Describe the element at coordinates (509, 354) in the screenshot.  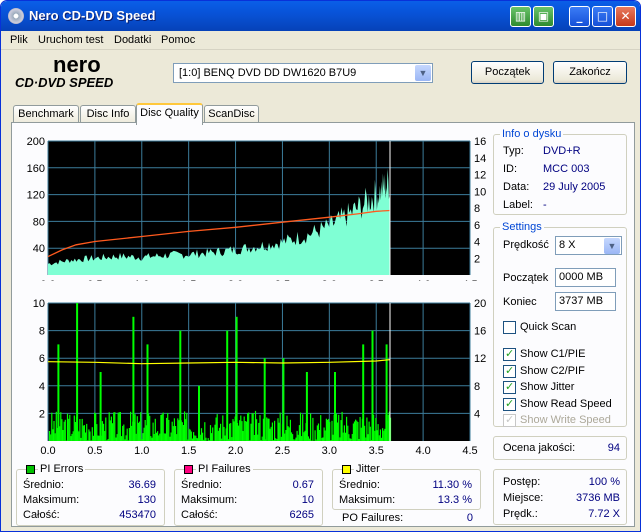
I see `show-c1-pie-checkbox` at that location.